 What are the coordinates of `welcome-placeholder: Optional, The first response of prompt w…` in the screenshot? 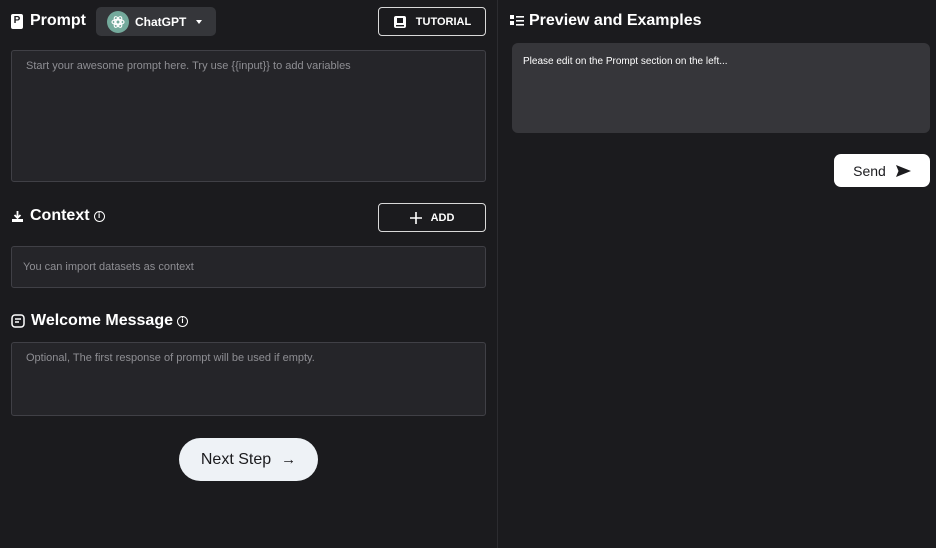 It's located at (170, 358).